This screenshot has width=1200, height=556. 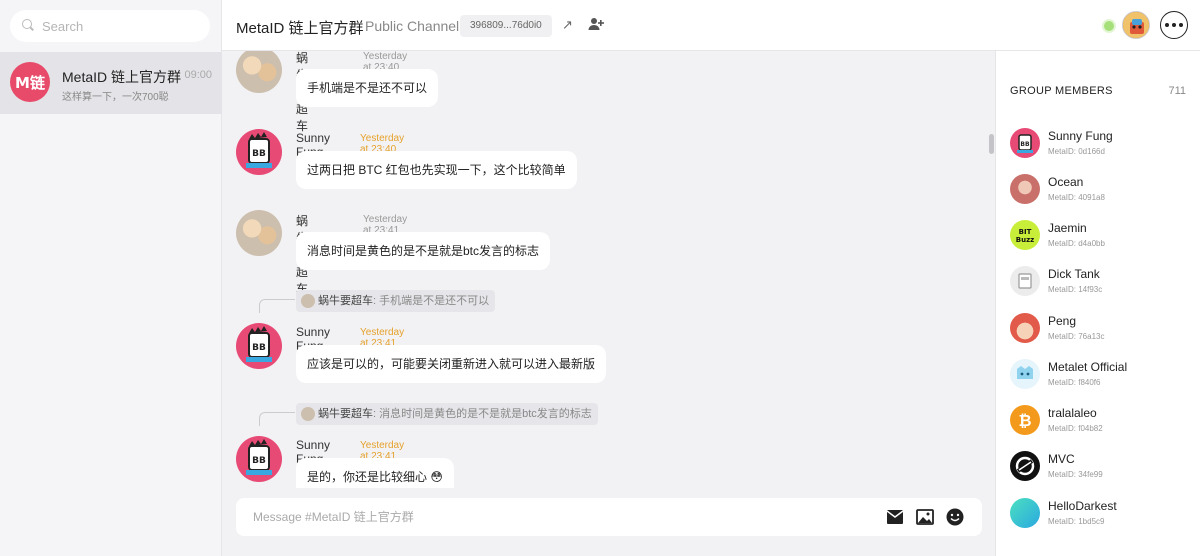 What do you see at coordinates (451, 364) in the screenshot?
I see `message-bubble: 应该是可以的，可能要关闭重新进入就可以进入最新版` at bounding box center [451, 364].